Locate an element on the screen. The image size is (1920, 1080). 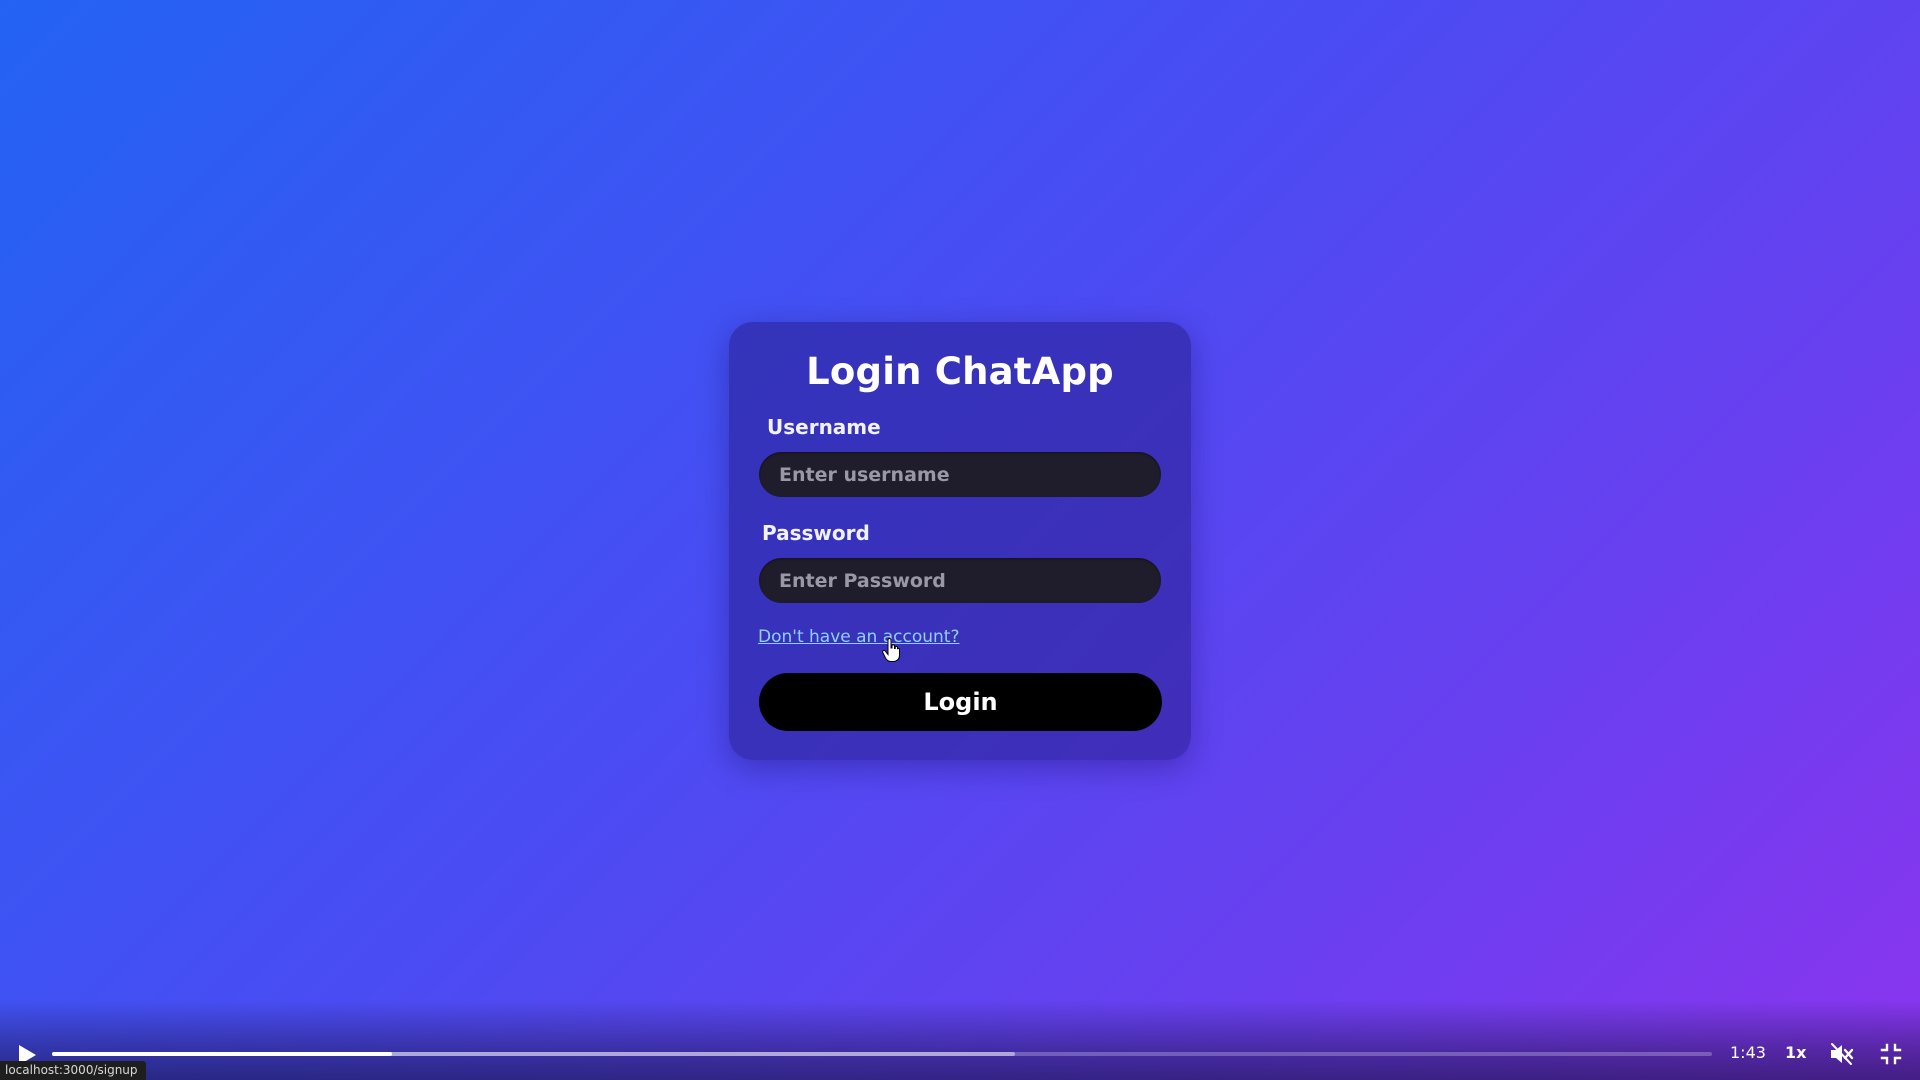
username-label: Username is located at coordinates (824, 427).